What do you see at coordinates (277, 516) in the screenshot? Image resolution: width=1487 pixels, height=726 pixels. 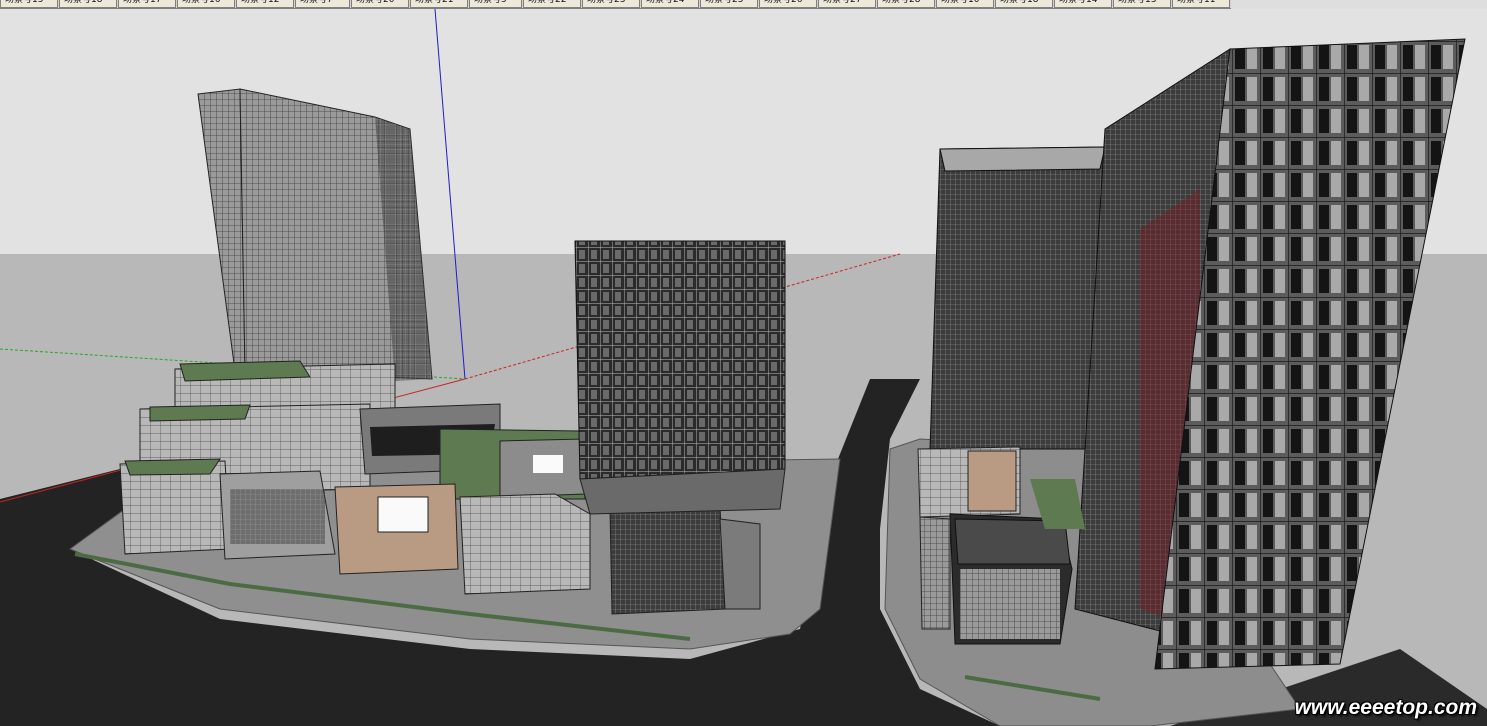 I see `retail-block-1-glass` at bounding box center [277, 516].